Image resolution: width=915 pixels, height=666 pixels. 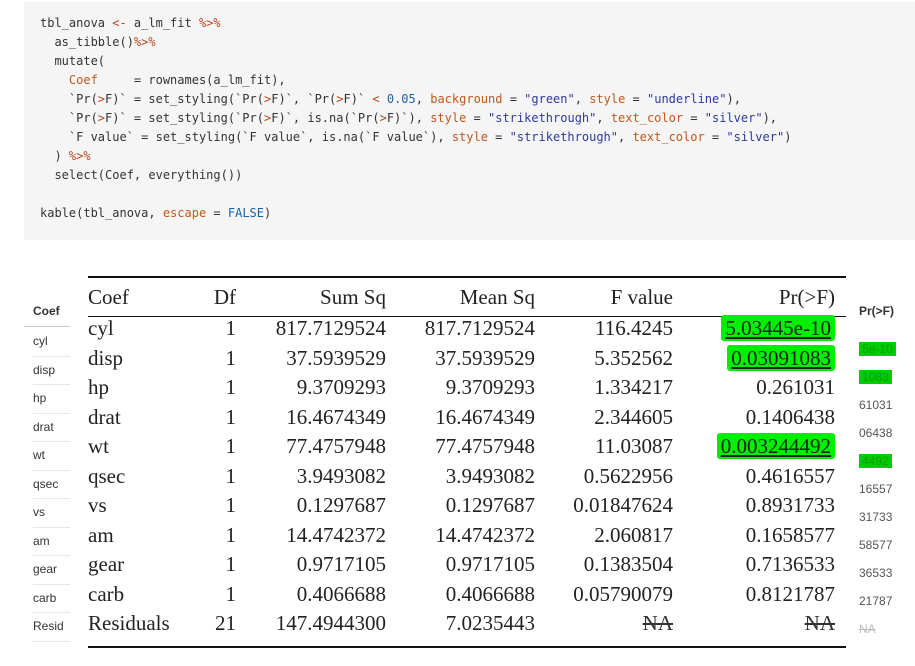 I want to click on header-pr-f: Pr(>F), so click(x=806, y=297).